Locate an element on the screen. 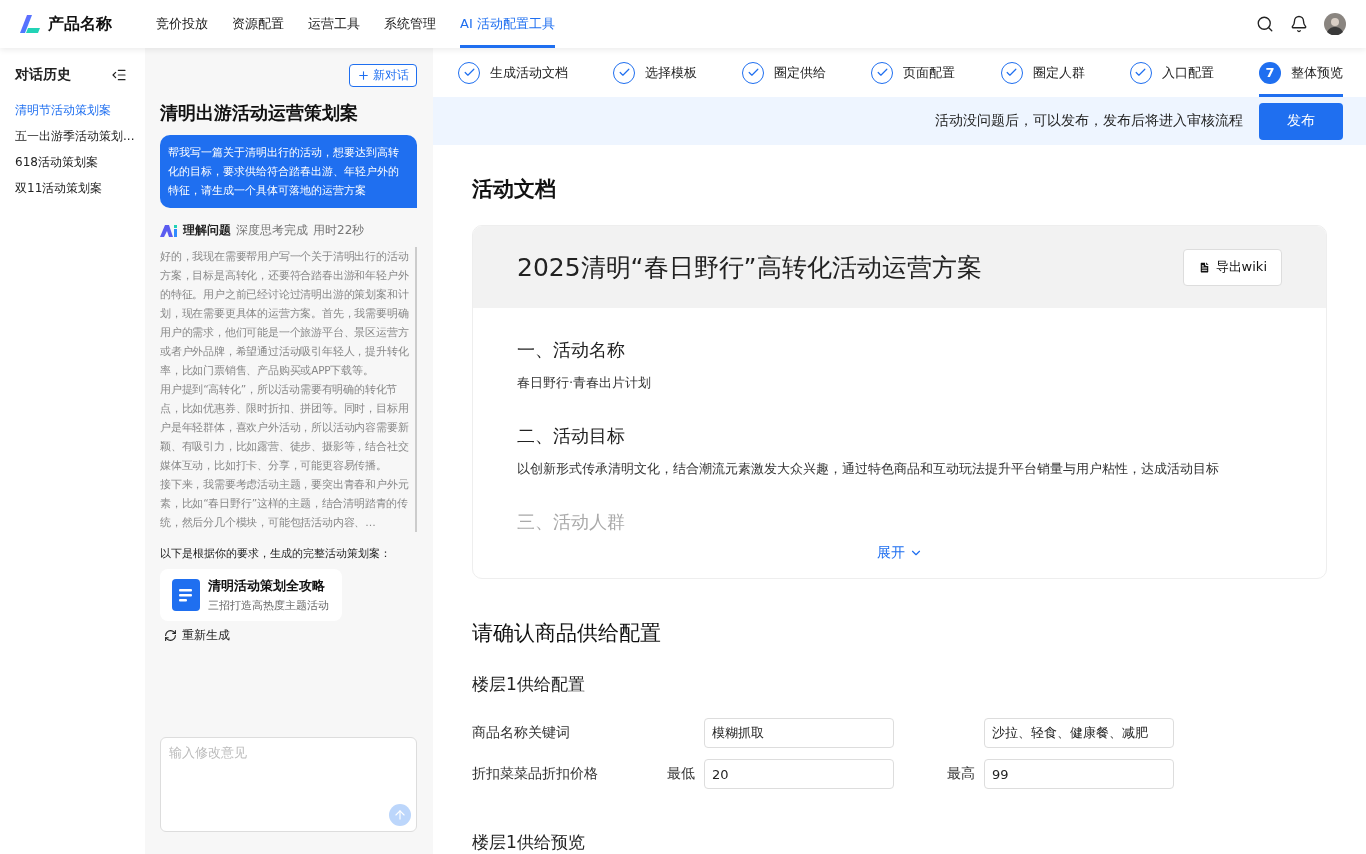  thinking-status: 深度思考完成 is located at coordinates (272, 230).